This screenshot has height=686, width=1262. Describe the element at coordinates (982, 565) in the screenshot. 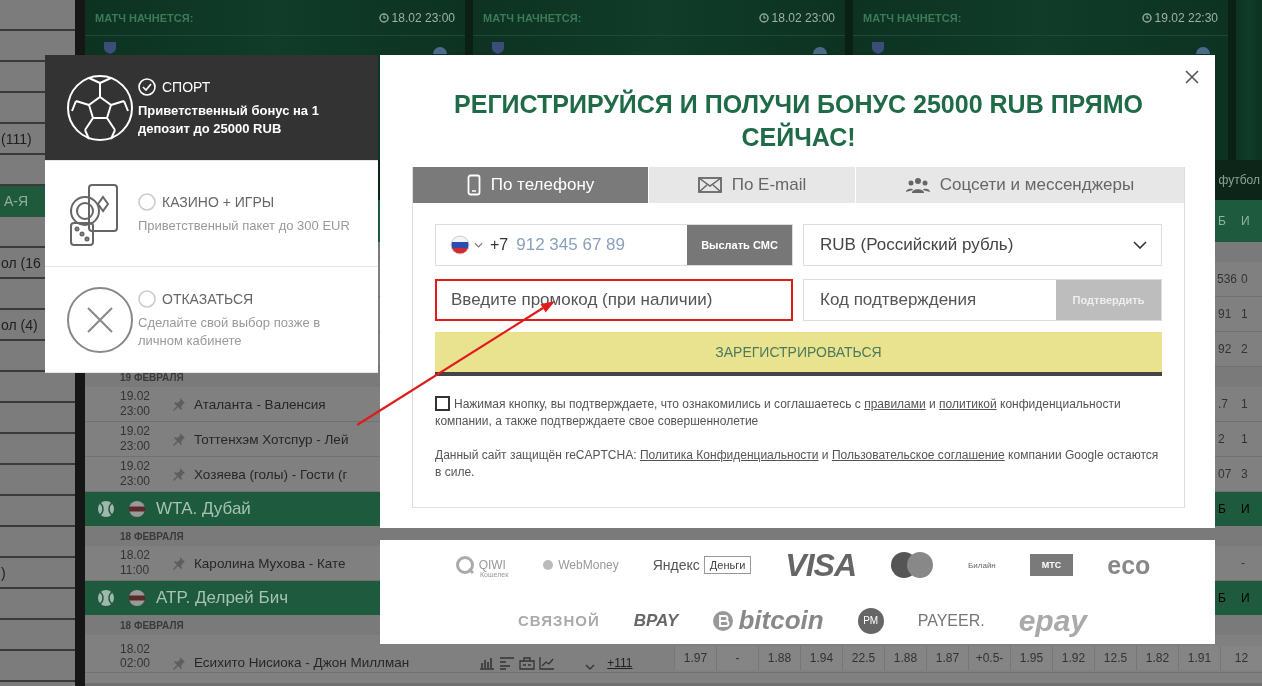

I see `beeline-logo: Билайн` at that location.